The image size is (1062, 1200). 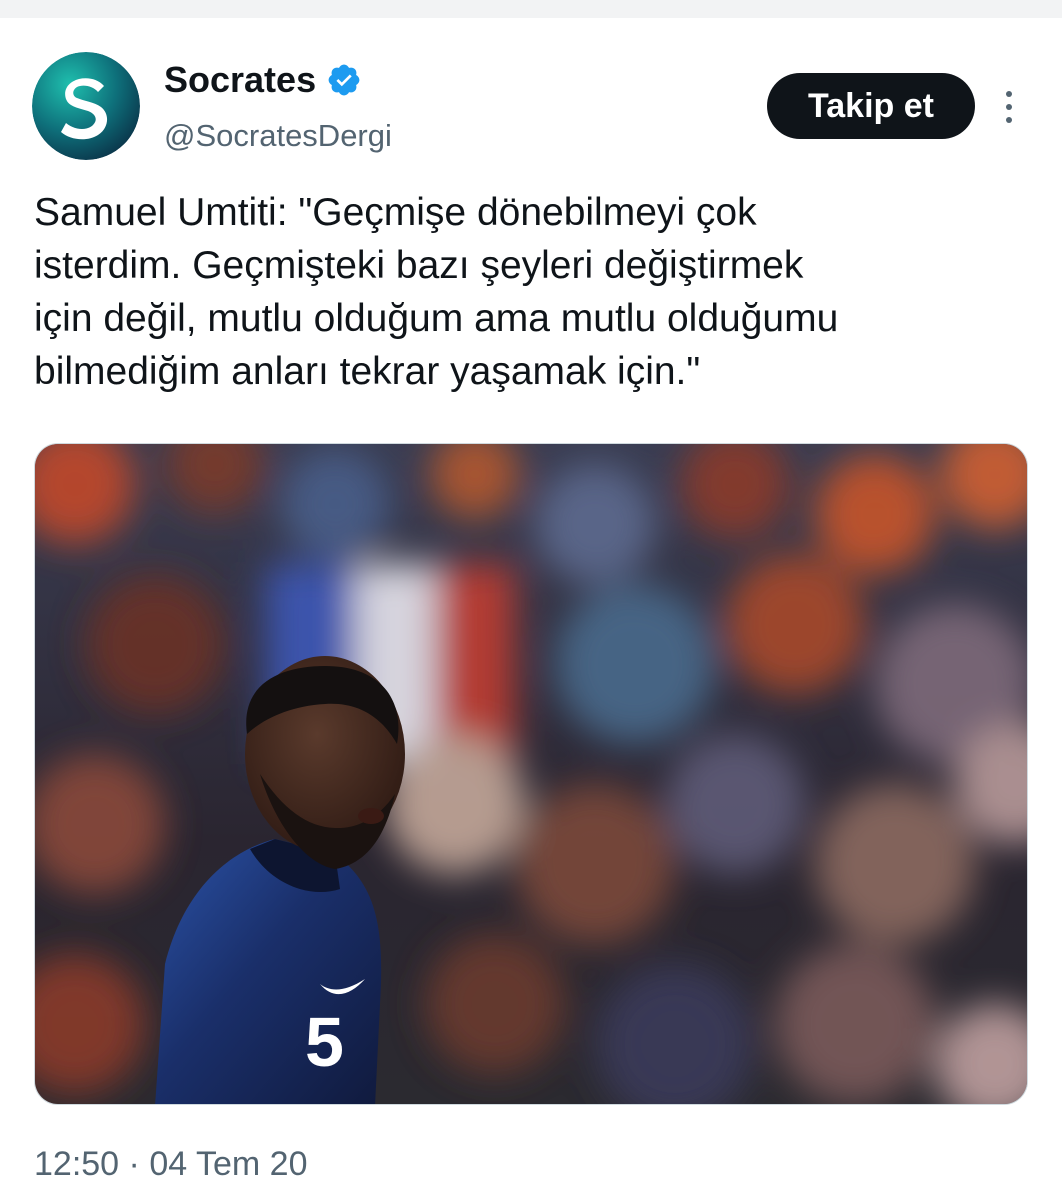 I want to click on more-vertical-icon, so click(x=1009, y=94).